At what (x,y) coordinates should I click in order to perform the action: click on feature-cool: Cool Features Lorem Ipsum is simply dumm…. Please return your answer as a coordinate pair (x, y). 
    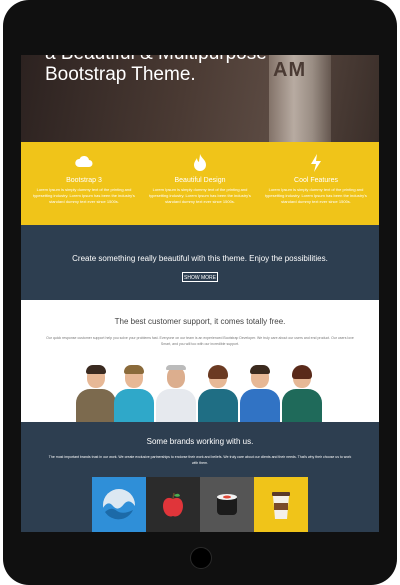
    Looking at the image, I should click on (316, 179).